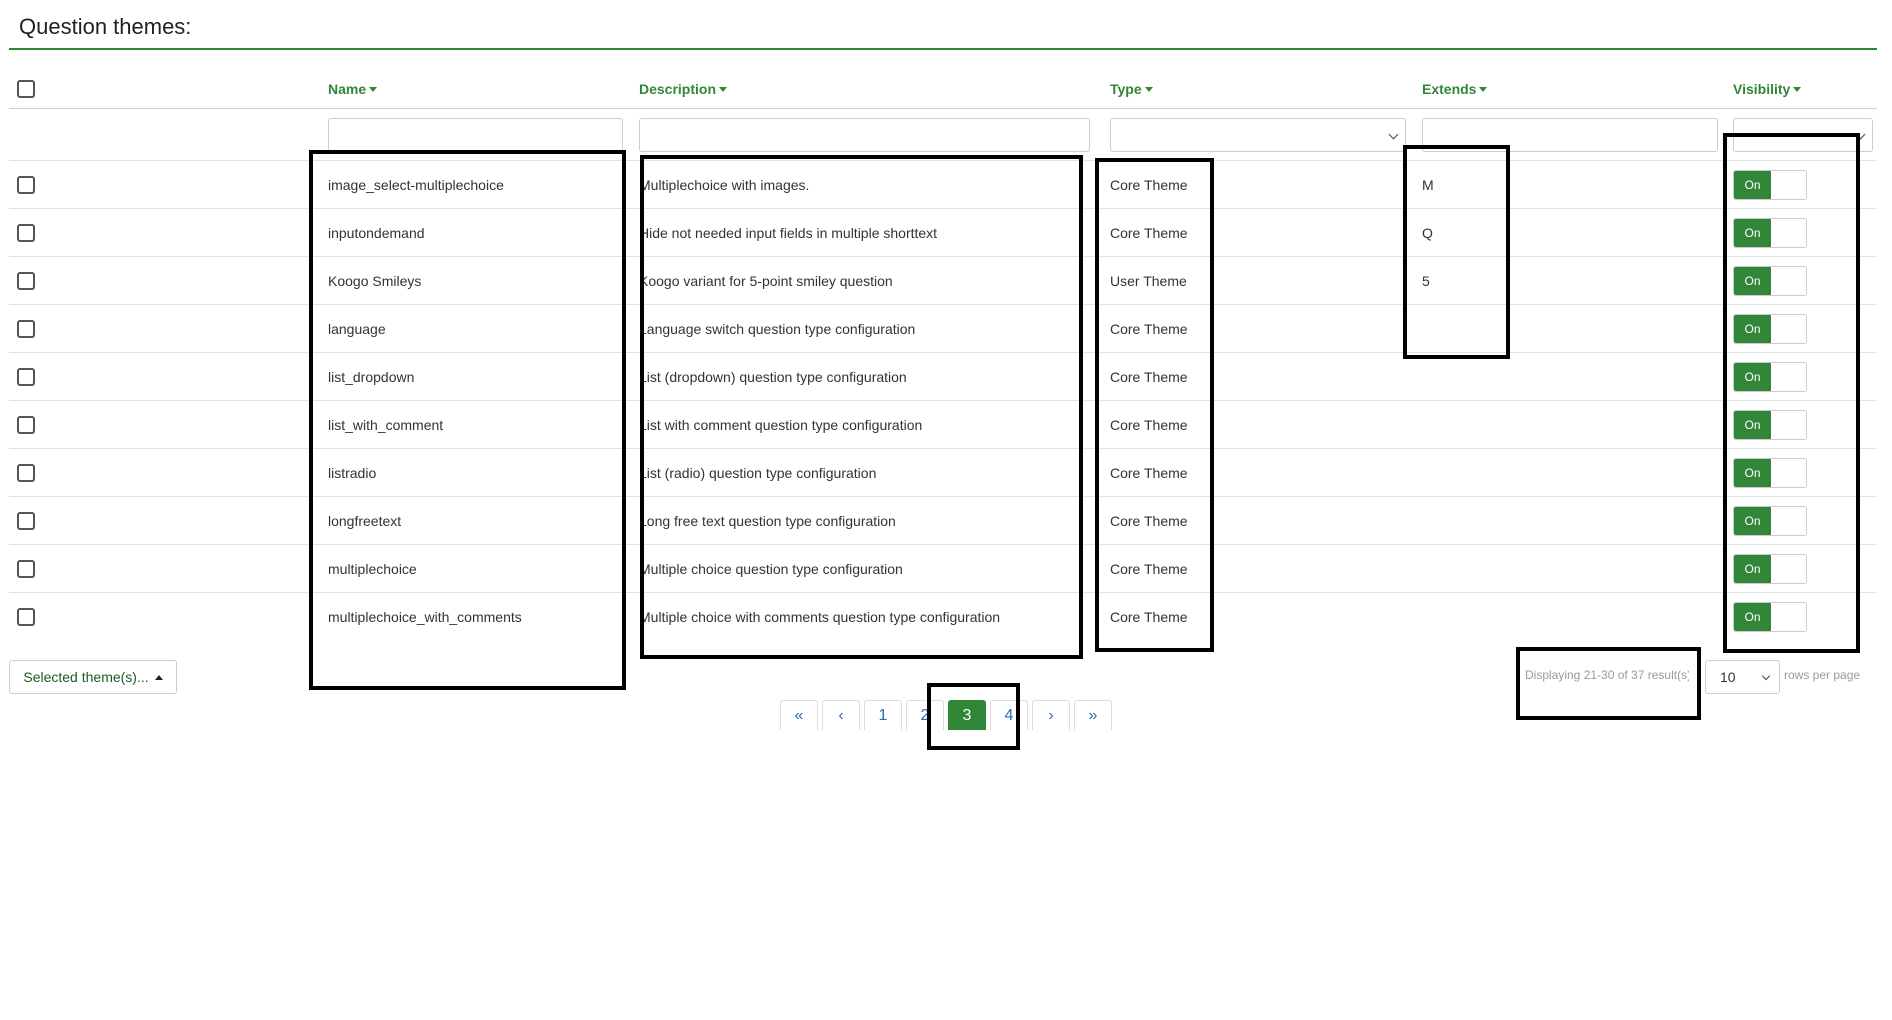  Describe the element at coordinates (26, 89) in the screenshot. I see `select-all-checkbox` at that location.